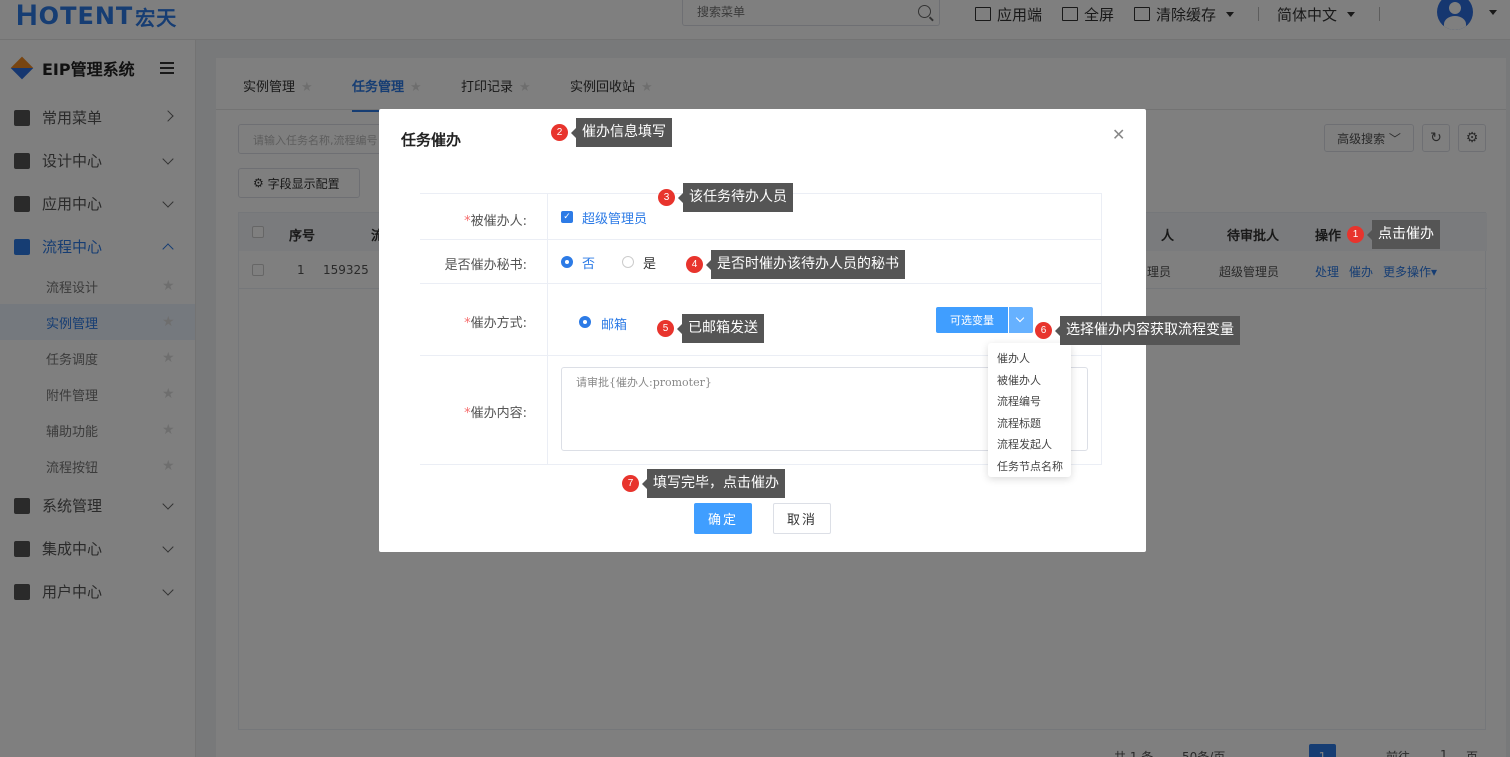 The height and width of the screenshot is (757, 1510). I want to click on step-badge: 4, so click(694, 264).